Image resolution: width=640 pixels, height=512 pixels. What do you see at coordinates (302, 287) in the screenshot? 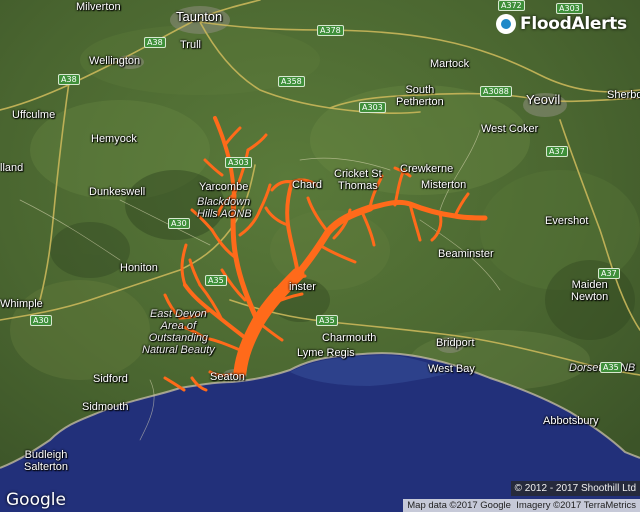
I see `place-axminster: inster` at bounding box center [302, 287].